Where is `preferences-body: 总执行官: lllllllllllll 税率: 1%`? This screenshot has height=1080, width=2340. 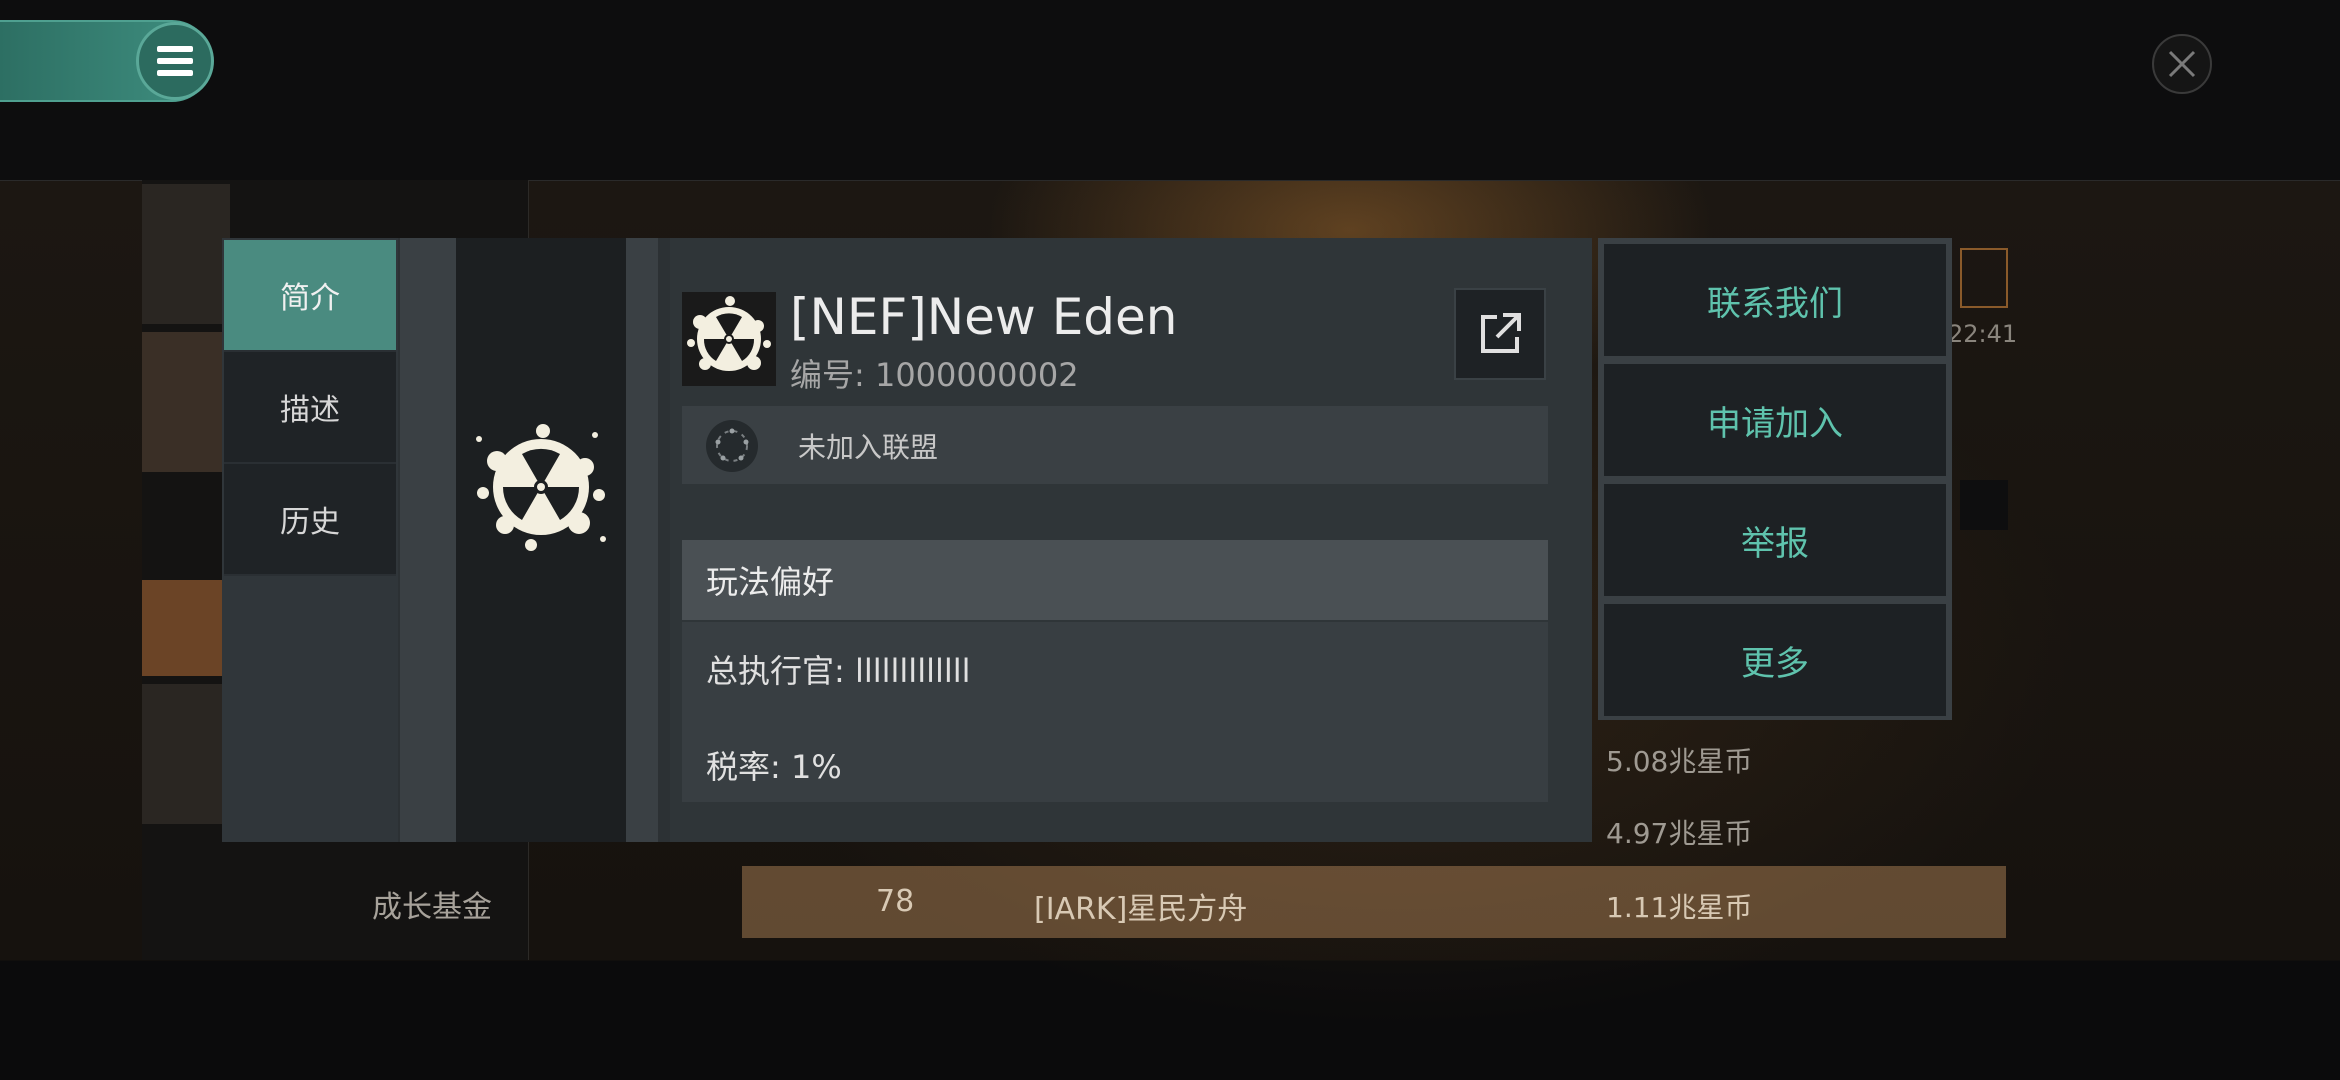 preferences-body: 总执行官: lllllllllllll 税率: 1% is located at coordinates (1115, 712).